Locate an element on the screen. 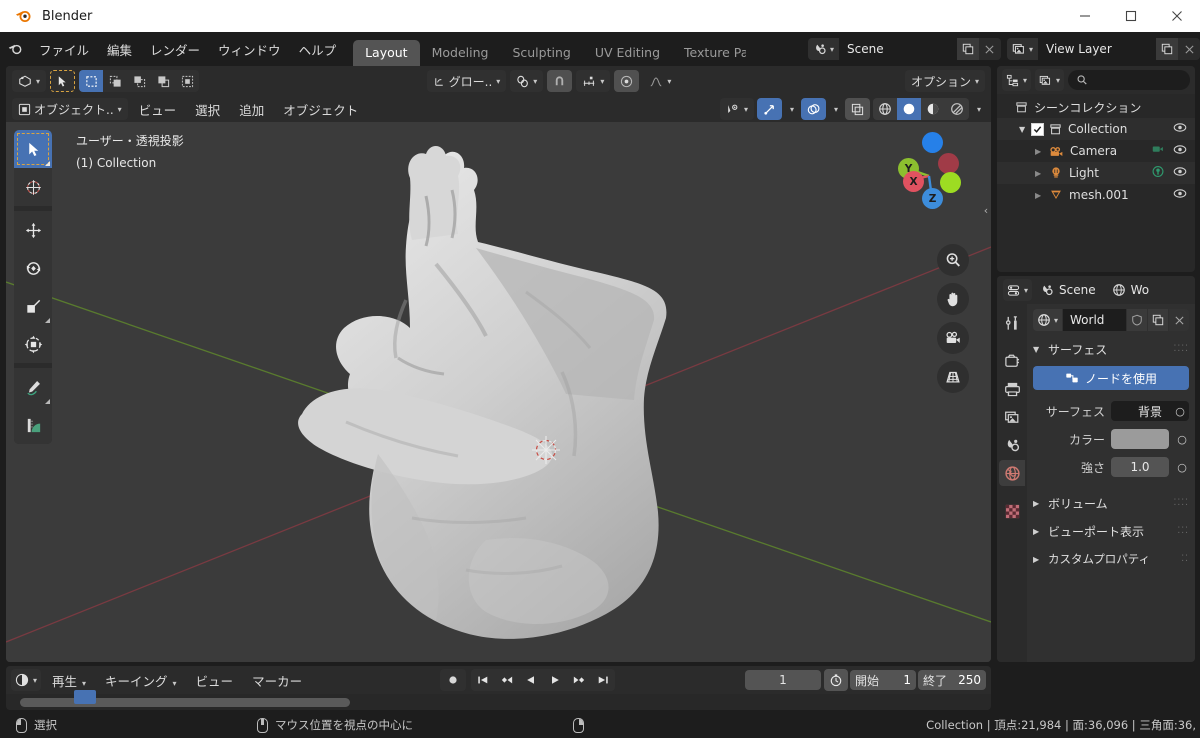  unlink-world-button is located at coordinates (1179, 320).